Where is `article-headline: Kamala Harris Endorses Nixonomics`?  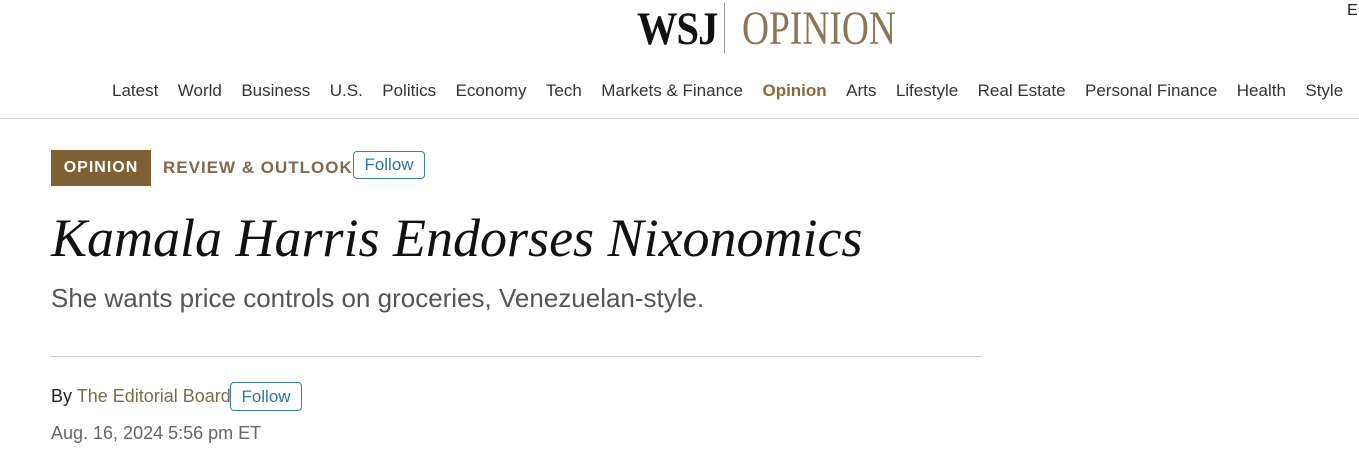
article-headline: Kamala Harris Endorses Nixonomics is located at coordinates (457, 238).